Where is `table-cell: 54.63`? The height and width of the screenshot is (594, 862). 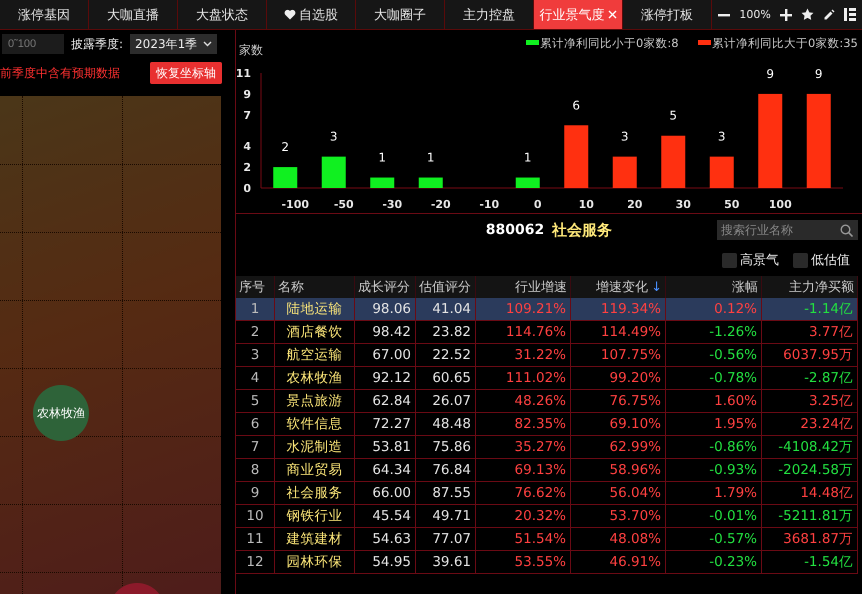
table-cell: 54.63 is located at coordinates (385, 539).